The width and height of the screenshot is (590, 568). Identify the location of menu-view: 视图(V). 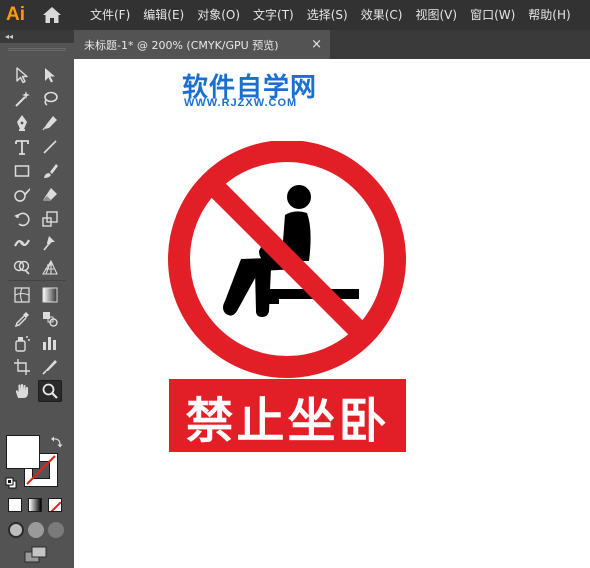
(436, 15).